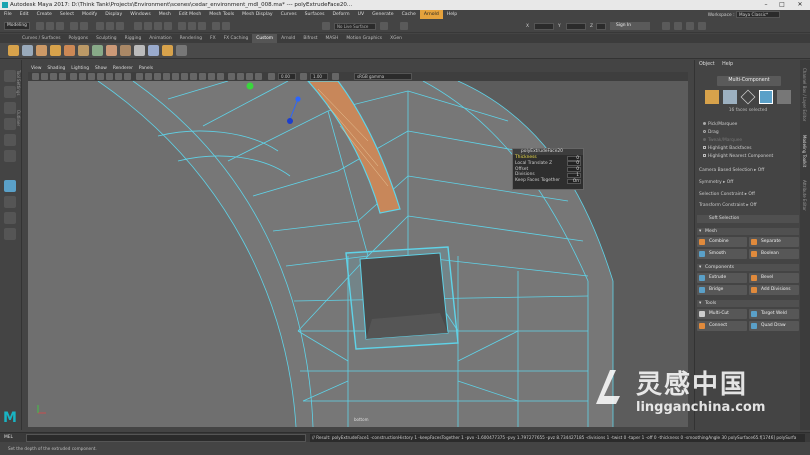  Describe the element at coordinates (181, 50) in the screenshot. I see `shelf-delete-history-icon` at that location.